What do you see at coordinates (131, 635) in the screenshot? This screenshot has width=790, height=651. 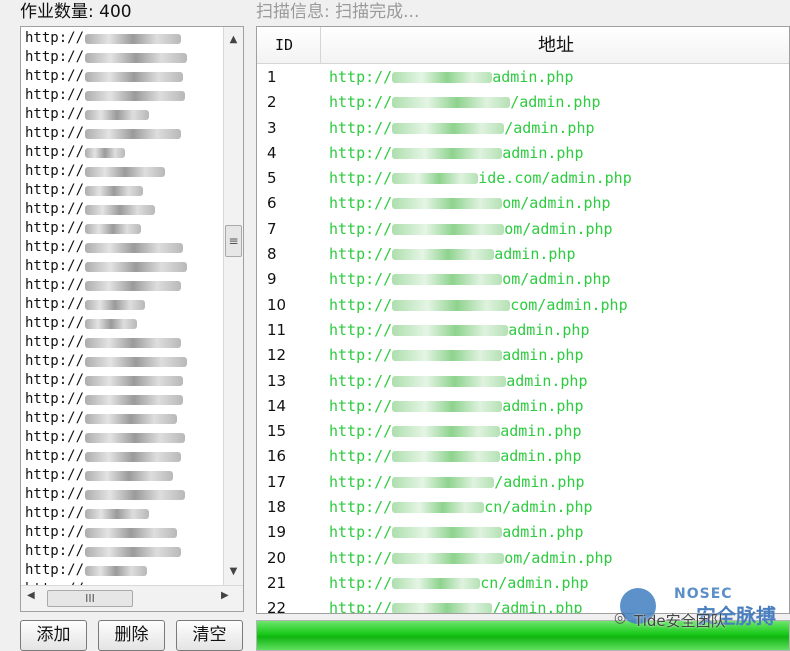 I see `delete-button: 删除` at bounding box center [131, 635].